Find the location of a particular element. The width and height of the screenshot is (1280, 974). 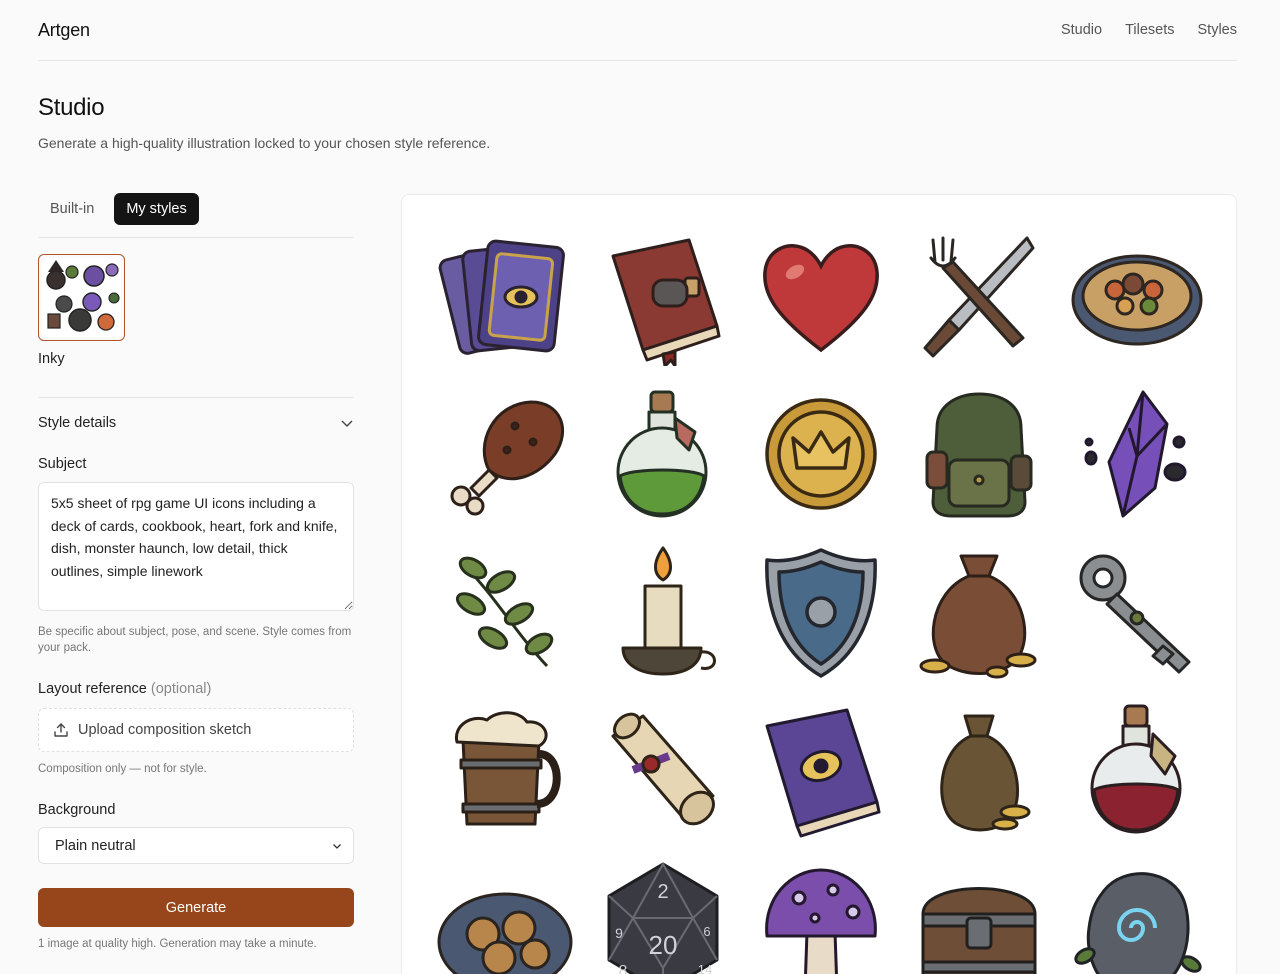

coin-pouch-icon is located at coordinates (978, 616).